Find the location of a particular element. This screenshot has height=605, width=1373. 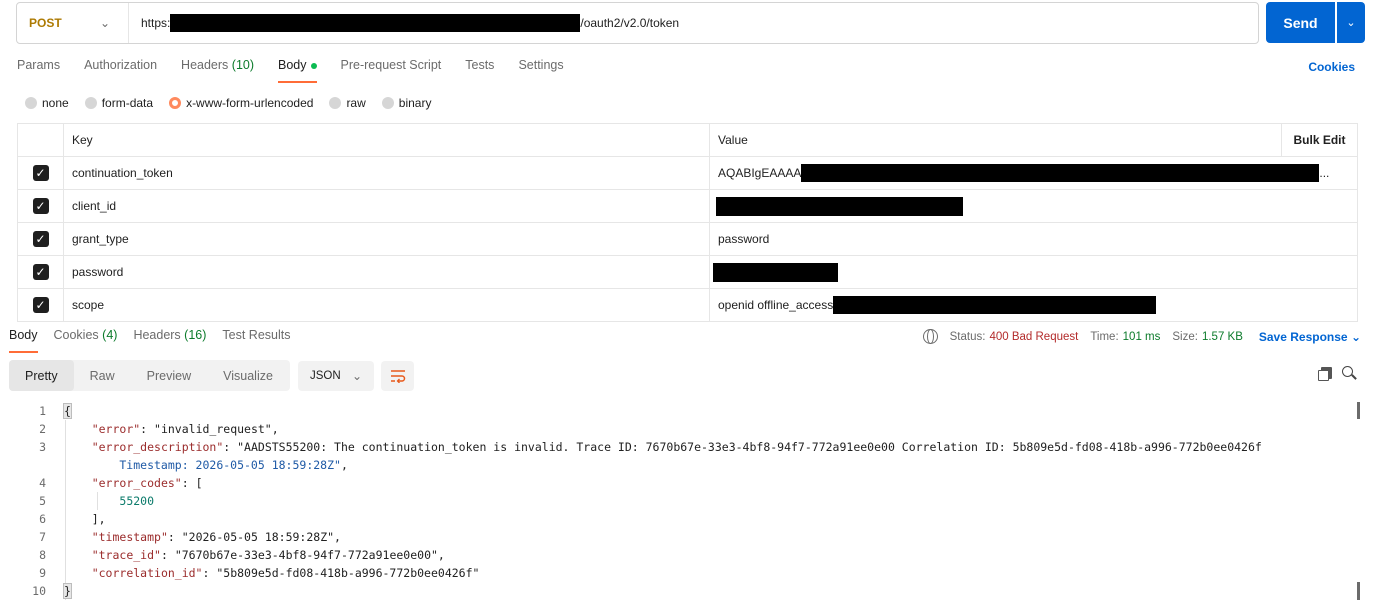

view-mode-group: Pretty Raw Preview Visualize is located at coordinates (149, 375).